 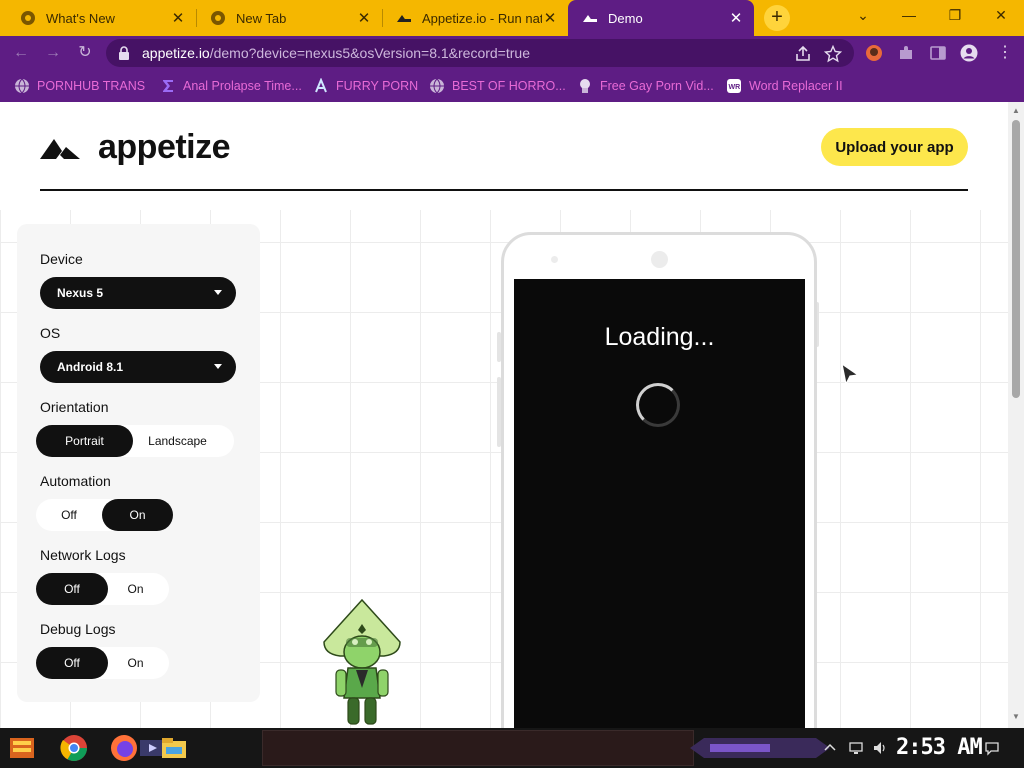 What do you see at coordinates (69, 515) in the screenshot?
I see `automation-off-option: Off` at bounding box center [69, 515].